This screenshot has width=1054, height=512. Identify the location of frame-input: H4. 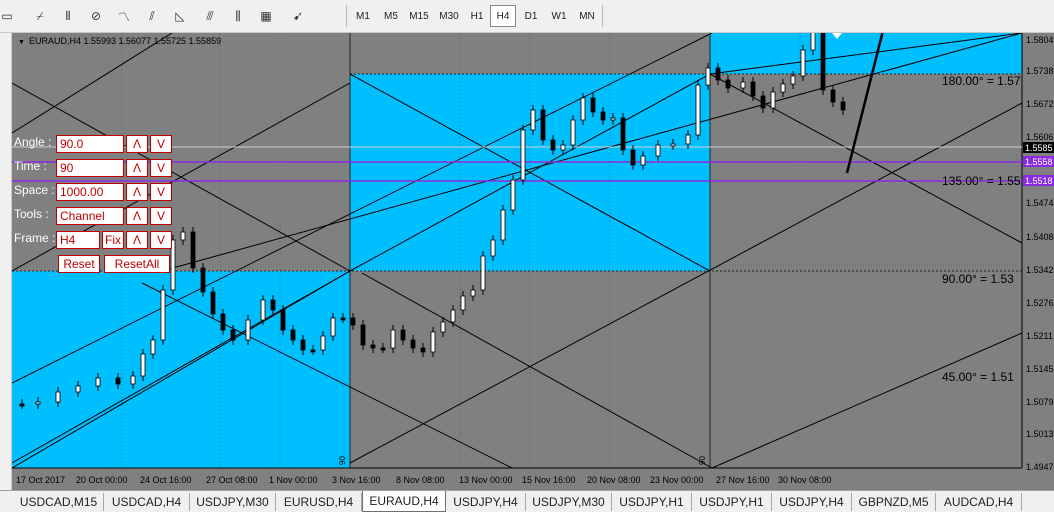
(78, 240).